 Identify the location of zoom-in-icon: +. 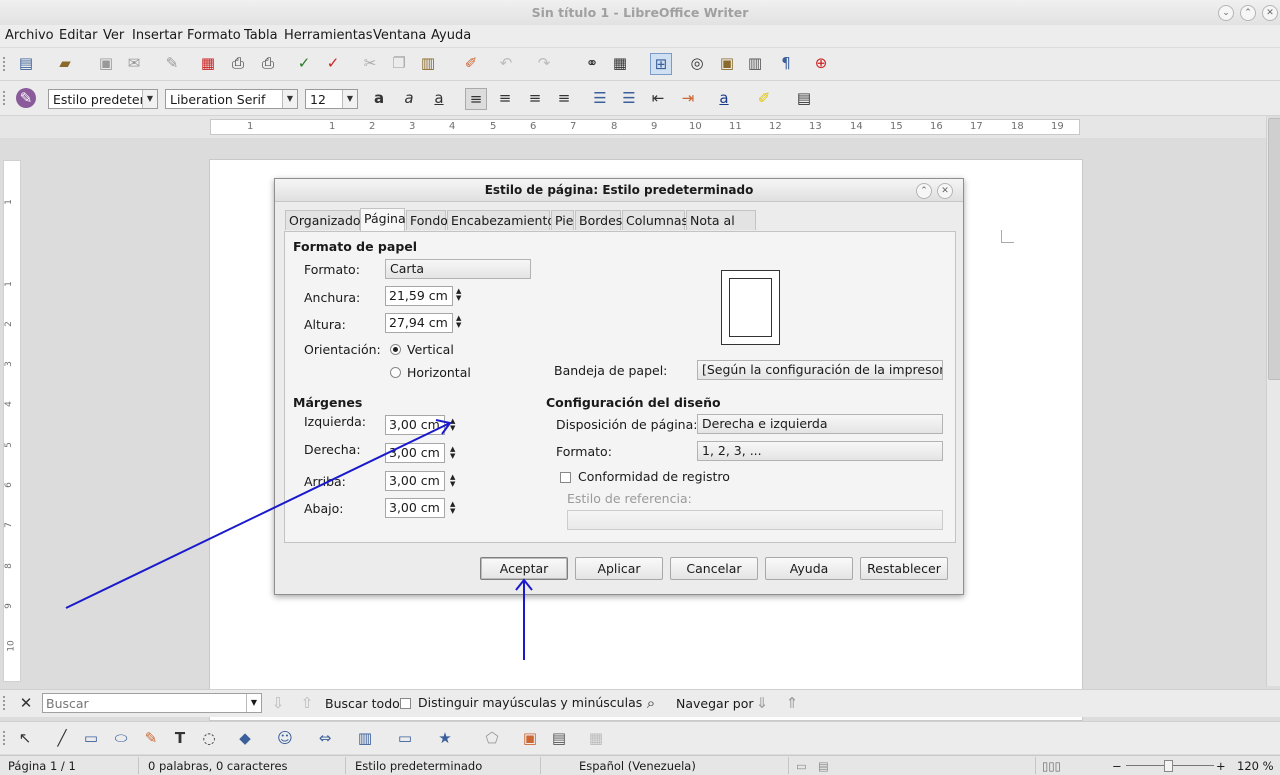
(1221, 766).